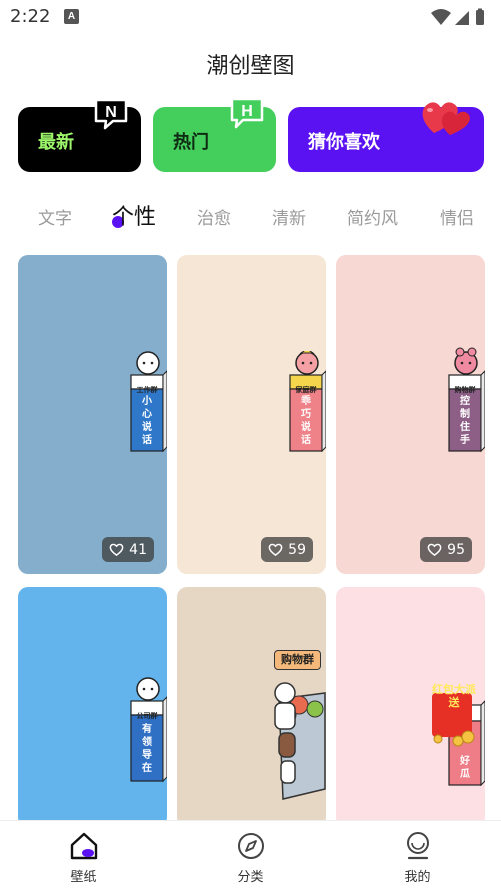 The image size is (501, 890). What do you see at coordinates (456, 549) in the screenshot?
I see `like-count: 95` at bounding box center [456, 549].